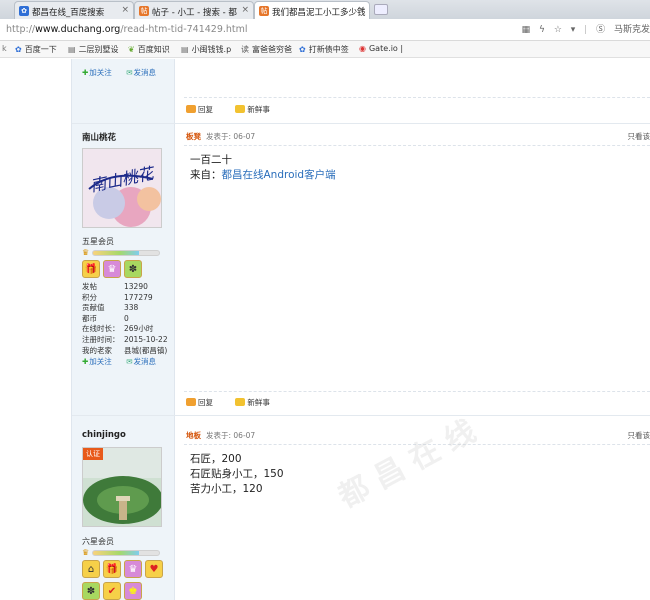 The image size is (650, 600). What do you see at coordinates (89, 297) in the screenshot?
I see `stat-key: 积分` at bounding box center [89, 297].